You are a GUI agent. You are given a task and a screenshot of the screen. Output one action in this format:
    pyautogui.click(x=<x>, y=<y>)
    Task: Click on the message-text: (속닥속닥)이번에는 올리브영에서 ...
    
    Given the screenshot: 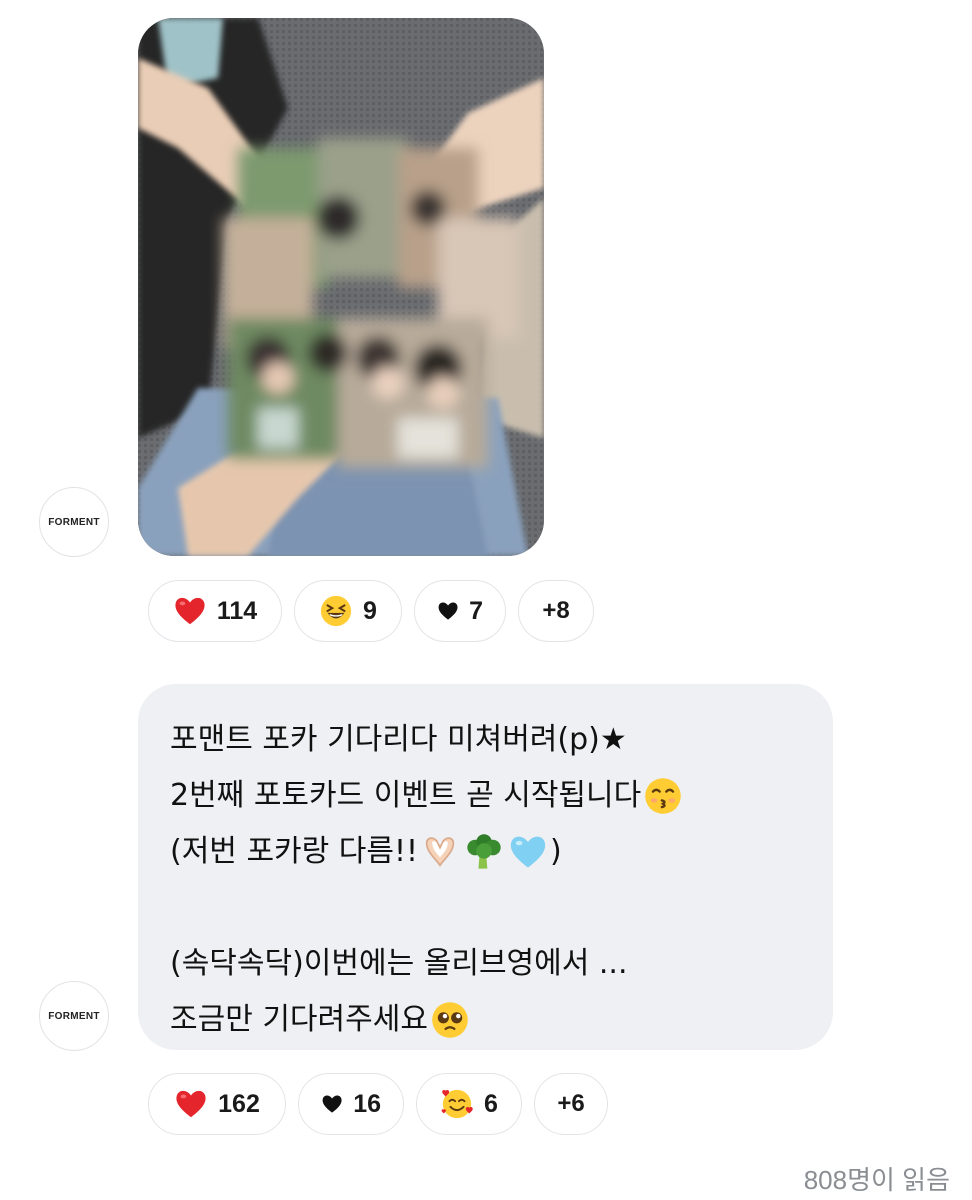 What is the action you would take?
    pyautogui.click(x=399, y=963)
    